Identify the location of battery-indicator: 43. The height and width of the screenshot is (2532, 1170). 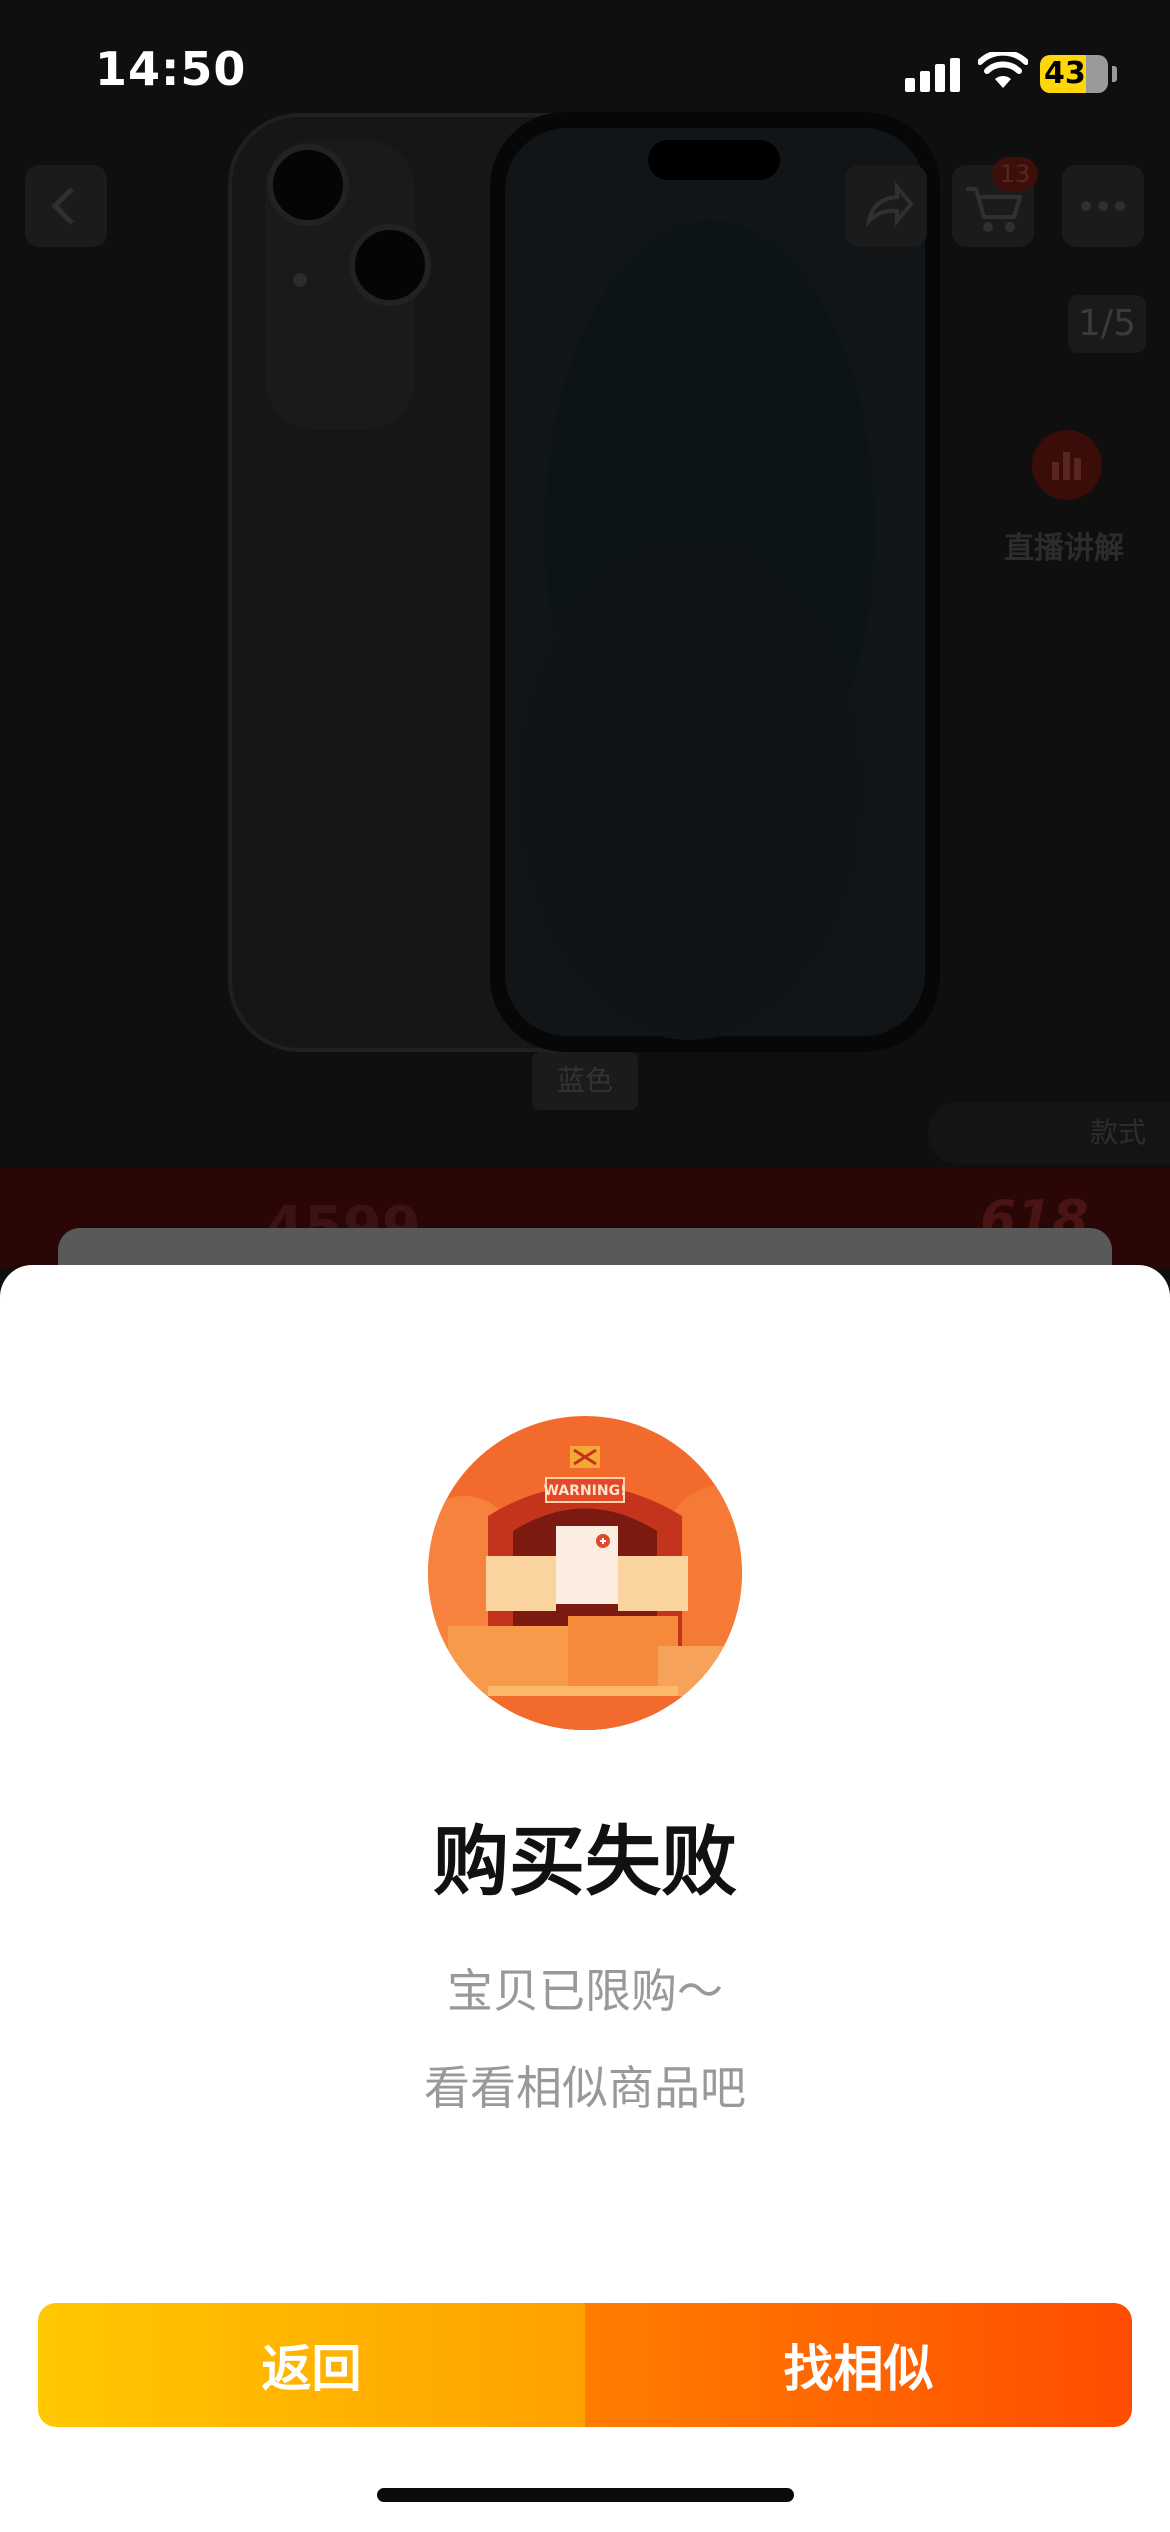
(1074, 74).